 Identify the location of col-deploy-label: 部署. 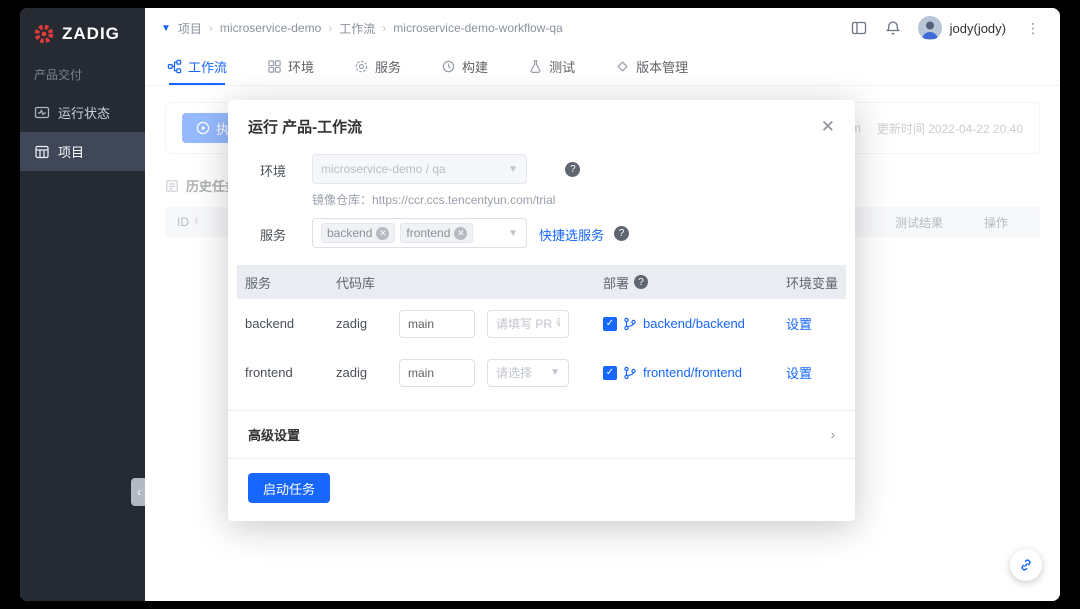
(616, 283).